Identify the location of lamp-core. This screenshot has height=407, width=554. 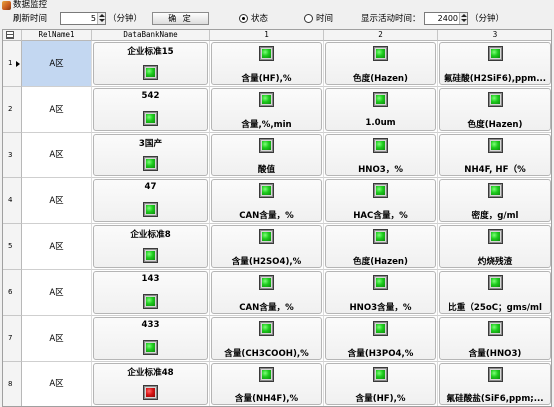
(380, 190).